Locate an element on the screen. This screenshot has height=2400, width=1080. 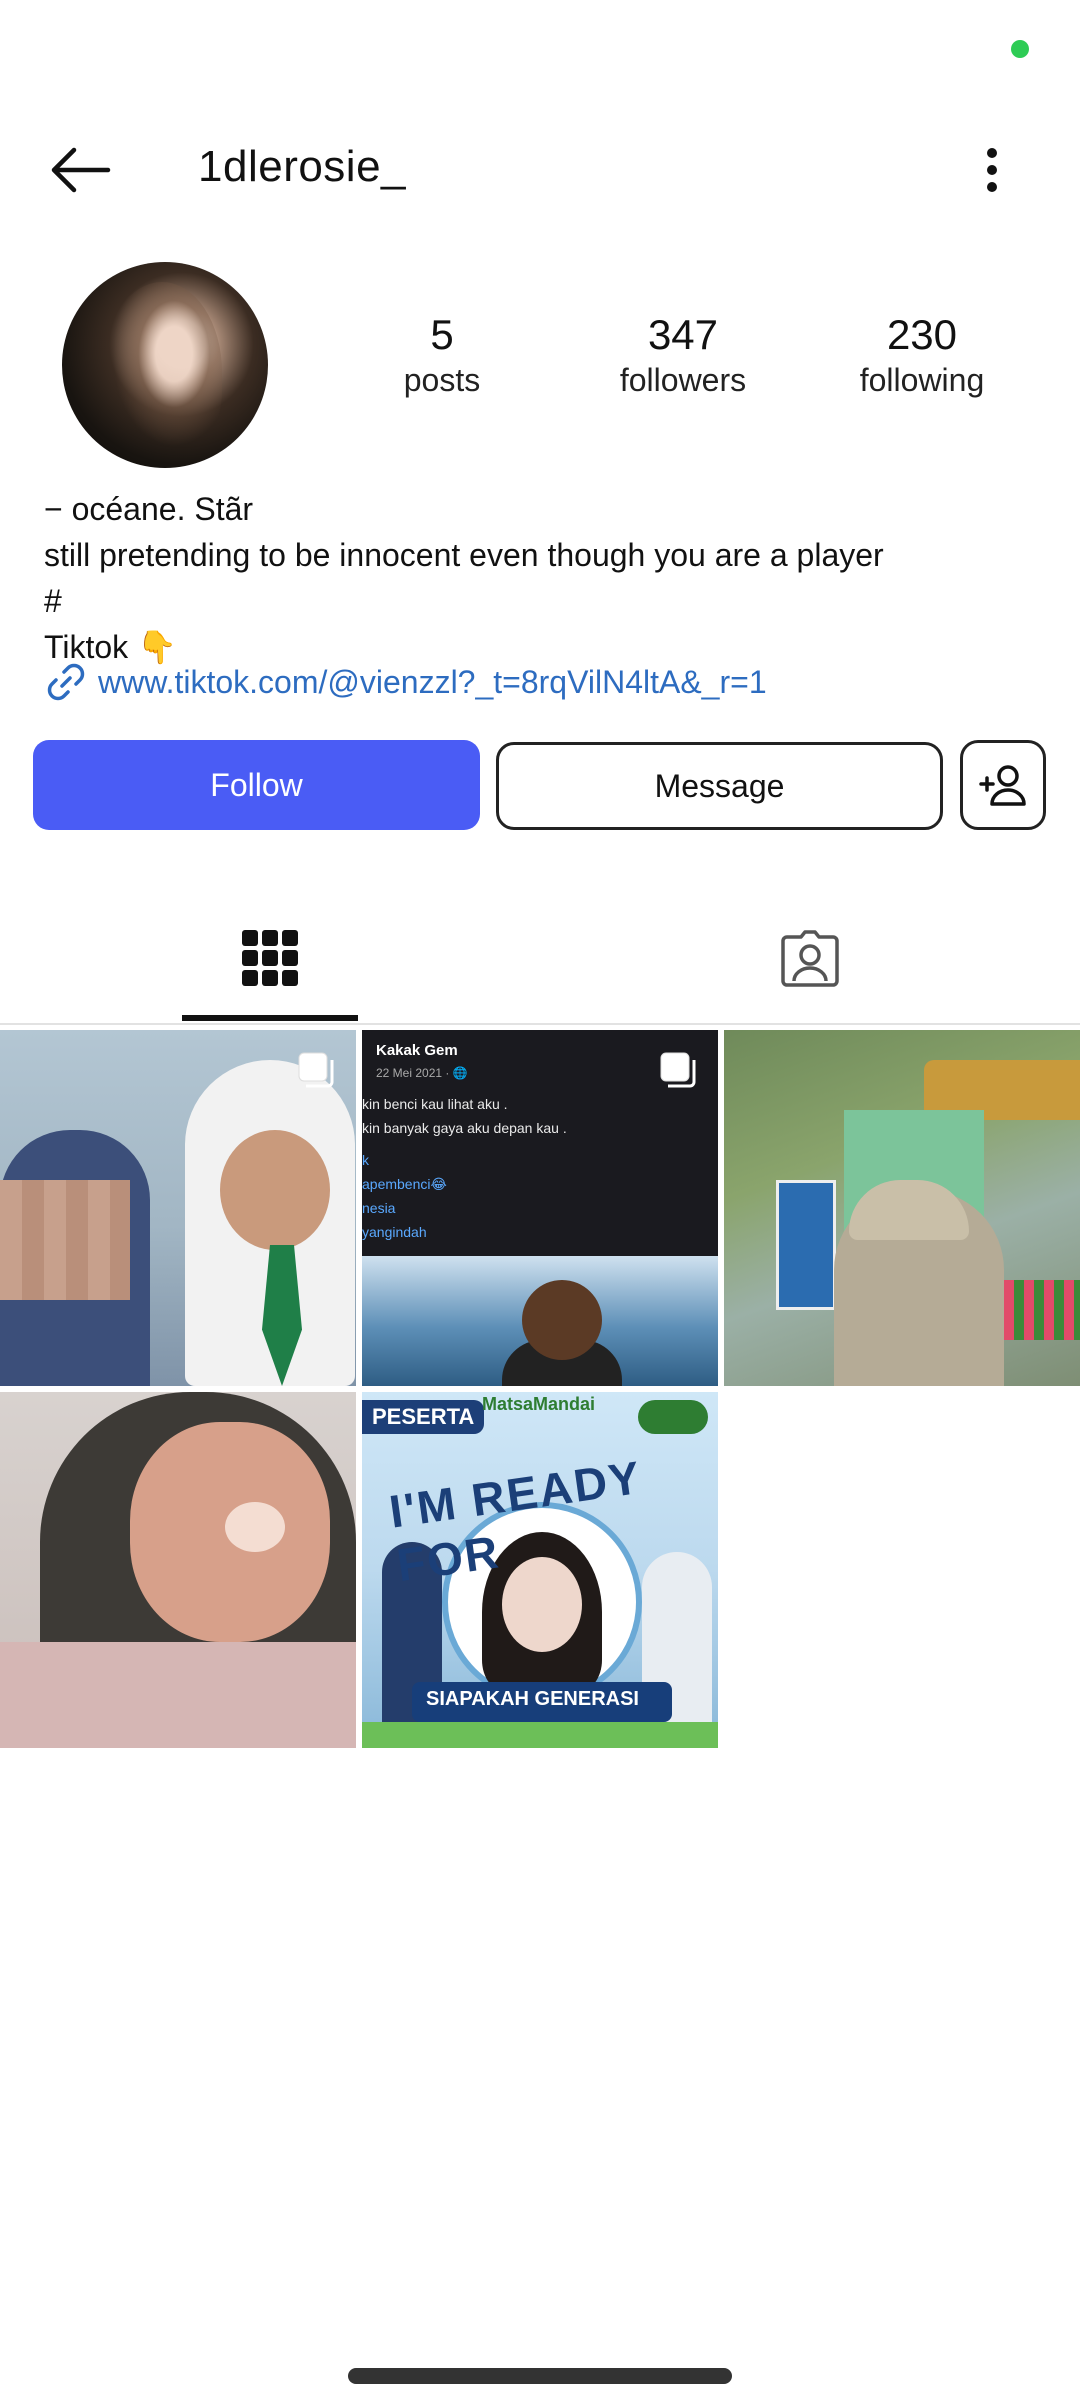
stat-following: 230 following is located at coordinates (922, 355).